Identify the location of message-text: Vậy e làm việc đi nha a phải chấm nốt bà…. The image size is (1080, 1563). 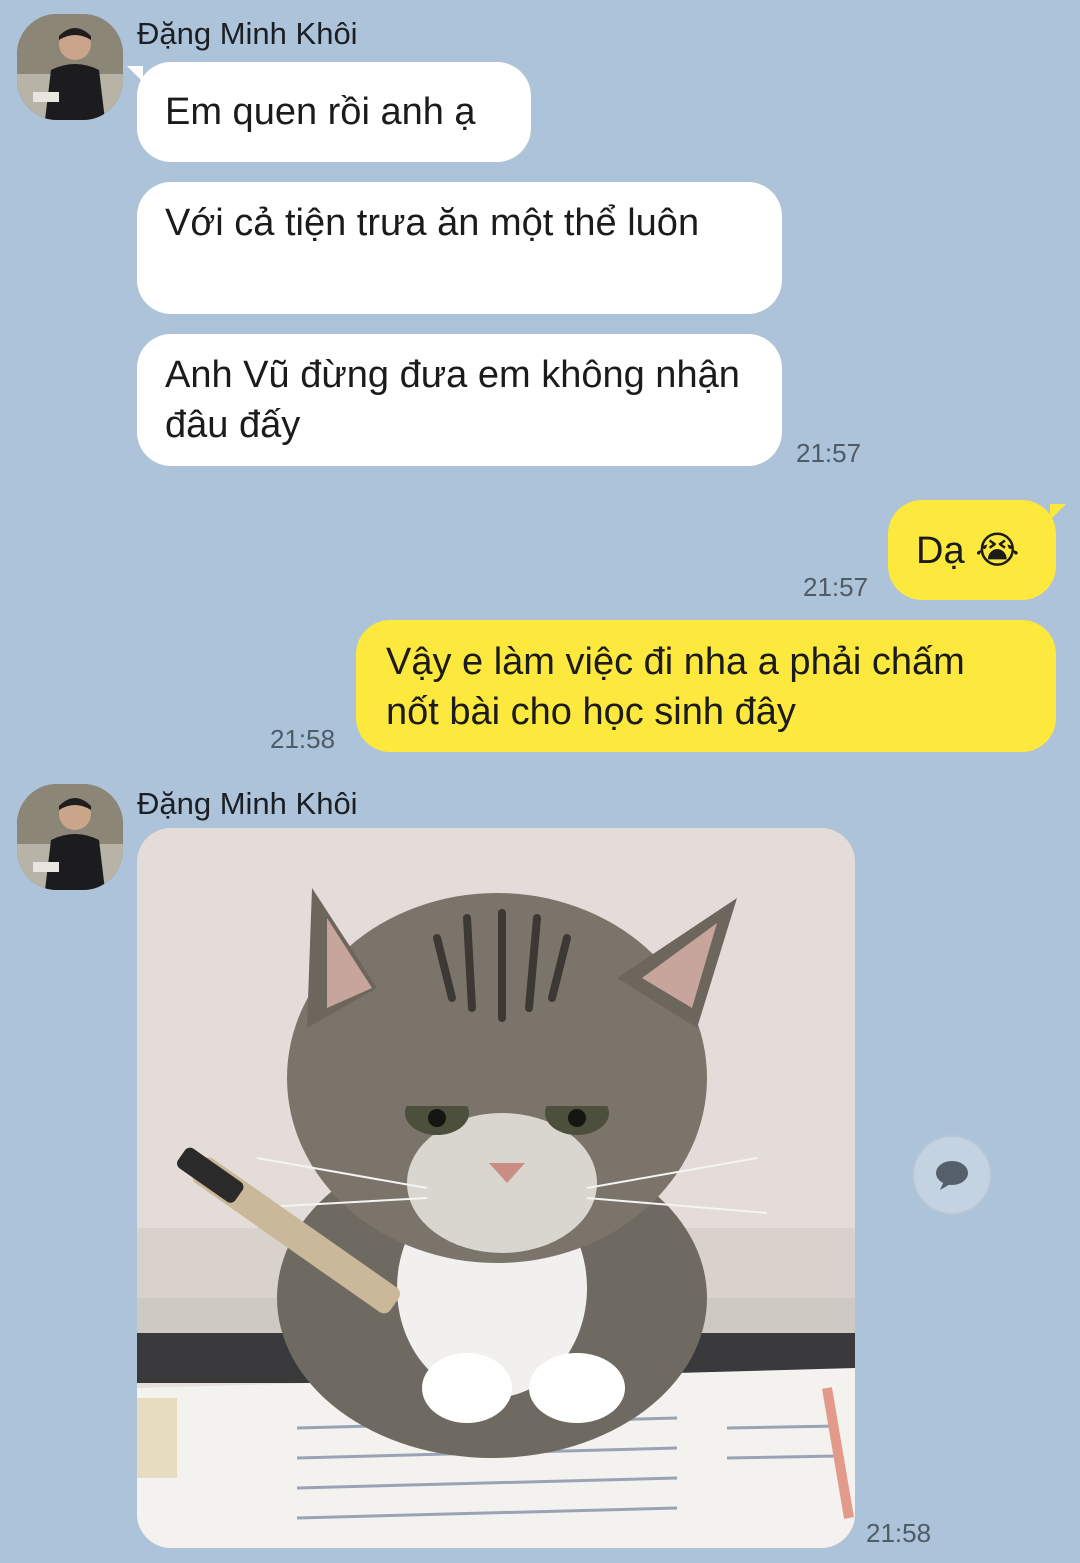
(675, 687).